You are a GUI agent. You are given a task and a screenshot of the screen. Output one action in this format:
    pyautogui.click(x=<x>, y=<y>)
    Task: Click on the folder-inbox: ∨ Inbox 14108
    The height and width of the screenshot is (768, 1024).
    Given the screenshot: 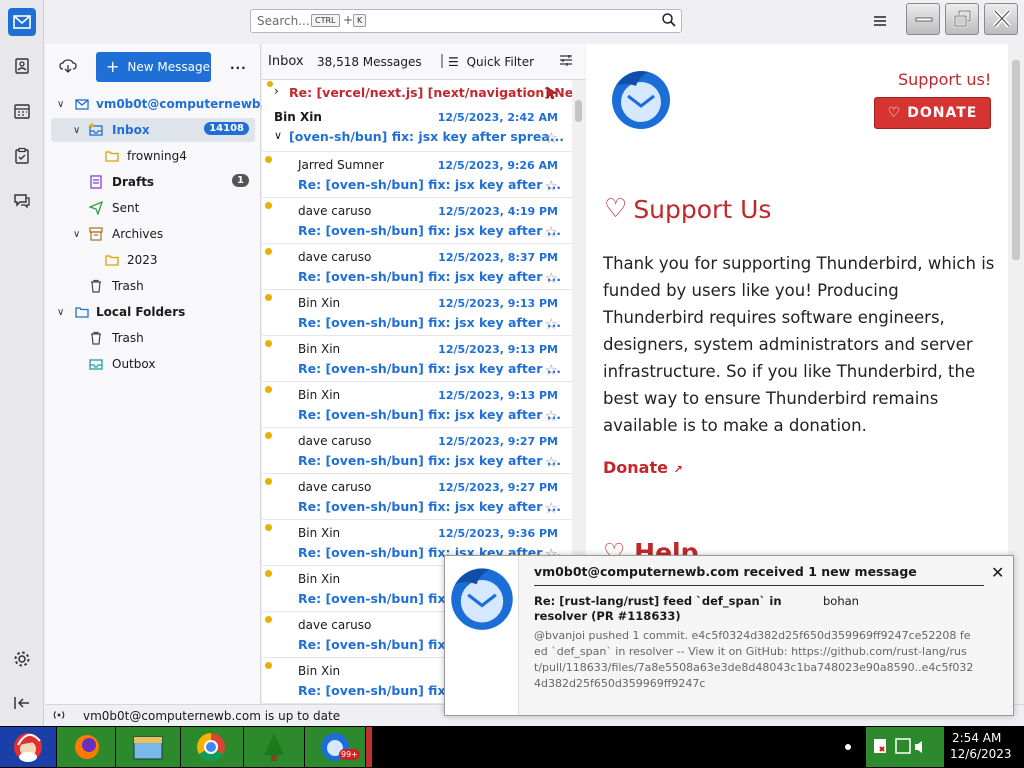 What is the action you would take?
    pyautogui.click(x=153, y=130)
    